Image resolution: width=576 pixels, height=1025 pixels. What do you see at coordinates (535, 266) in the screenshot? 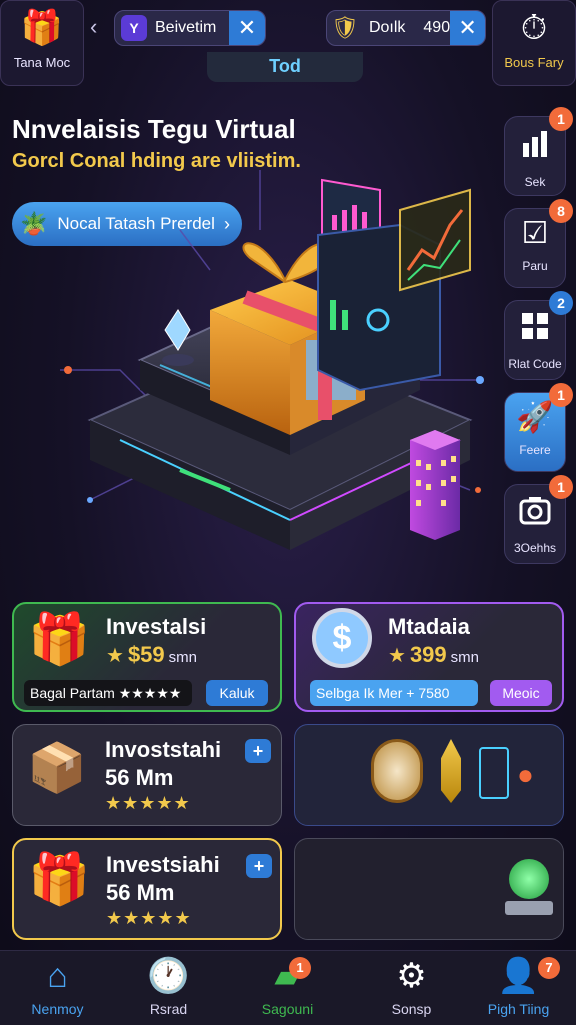
I see `side-button-label: Paru` at bounding box center [535, 266].